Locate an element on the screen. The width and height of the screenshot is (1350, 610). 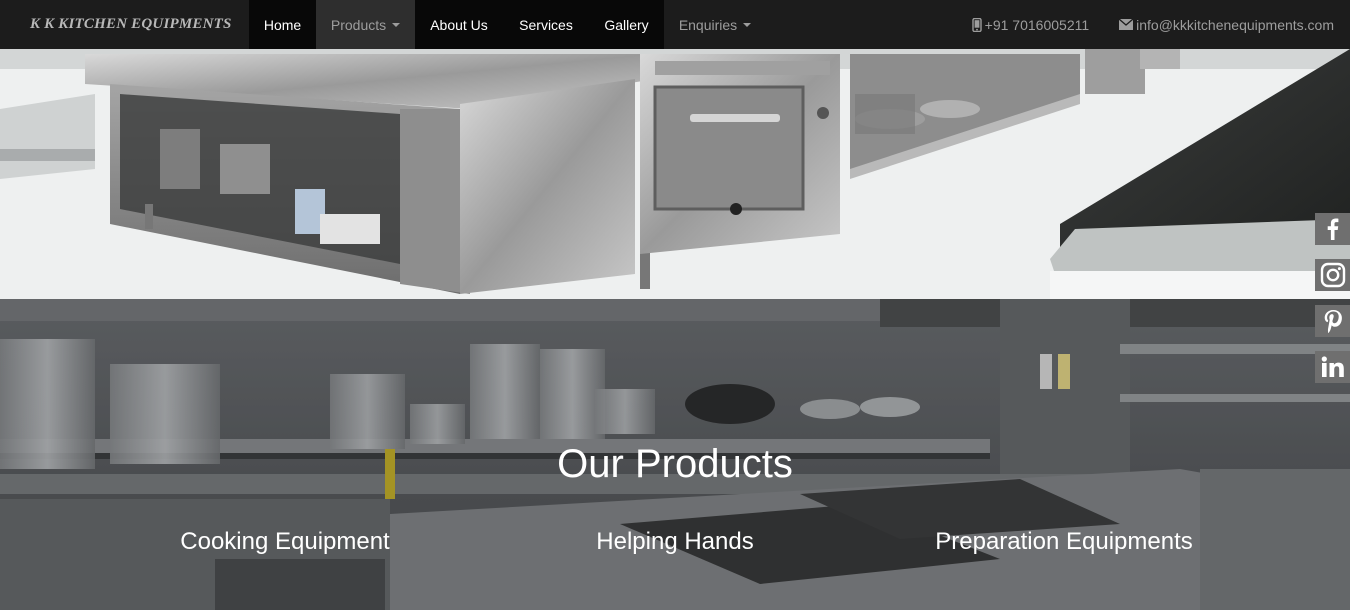
phone-contact: +91 7016005211 is located at coordinates (1030, 24).